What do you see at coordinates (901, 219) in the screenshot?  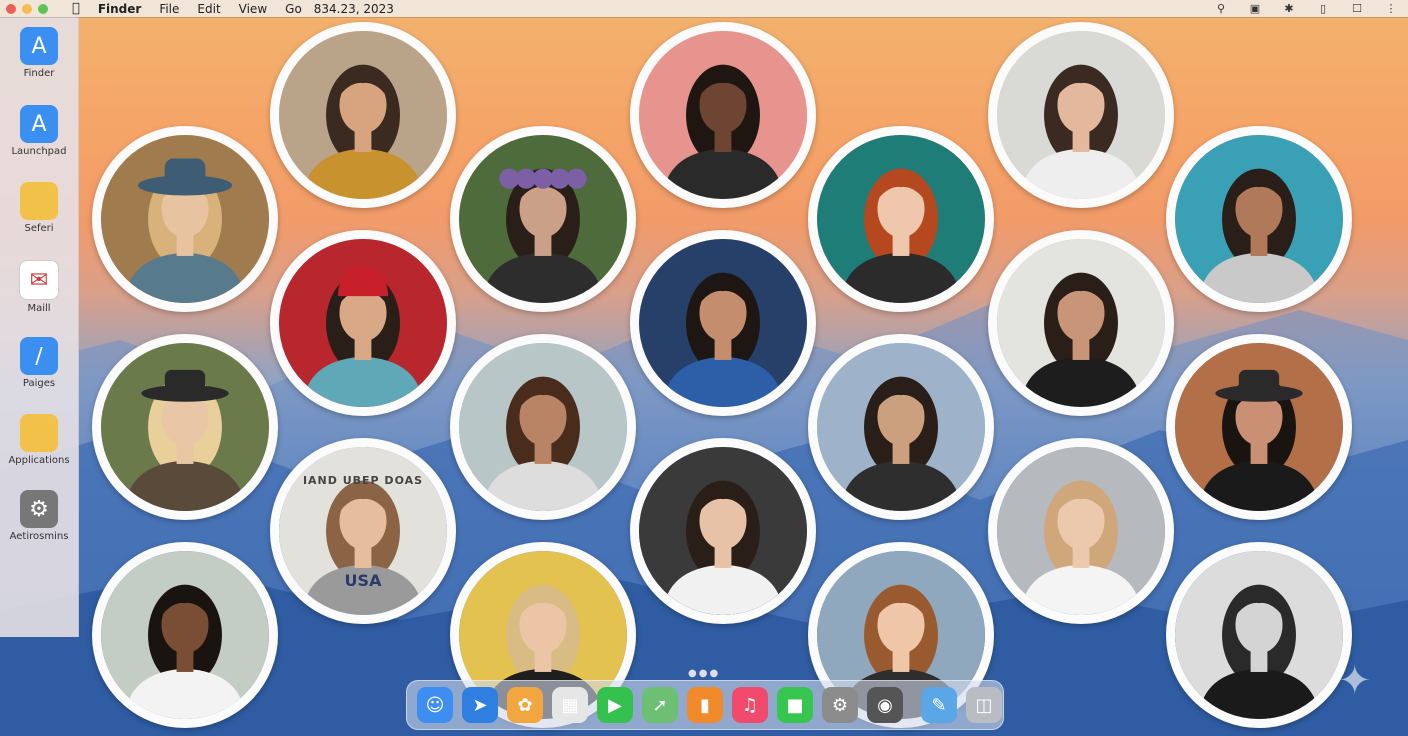 I see `portrait-woman-red-hair` at bounding box center [901, 219].